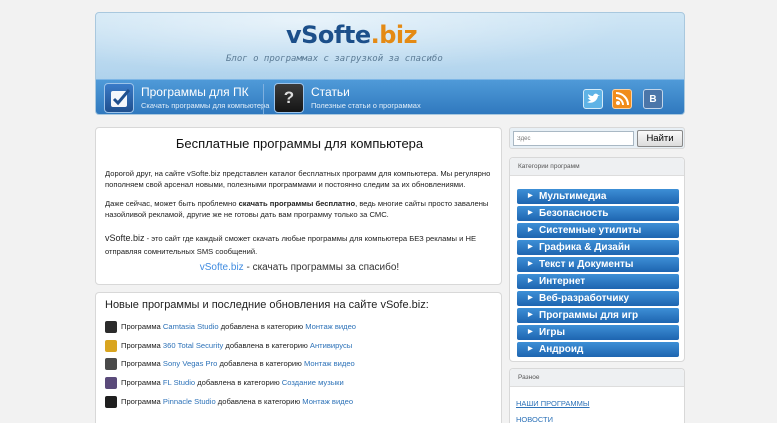  Describe the element at coordinates (125, 238) in the screenshot. I see `p3-brand: vSofte.biz` at that location.